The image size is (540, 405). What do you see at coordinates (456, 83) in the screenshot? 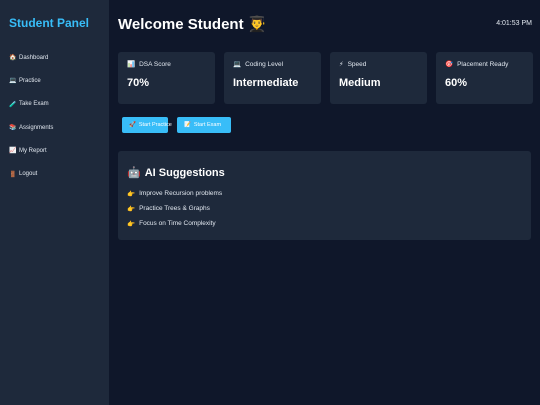
I see `card-value: 60%` at bounding box center [456, 83].